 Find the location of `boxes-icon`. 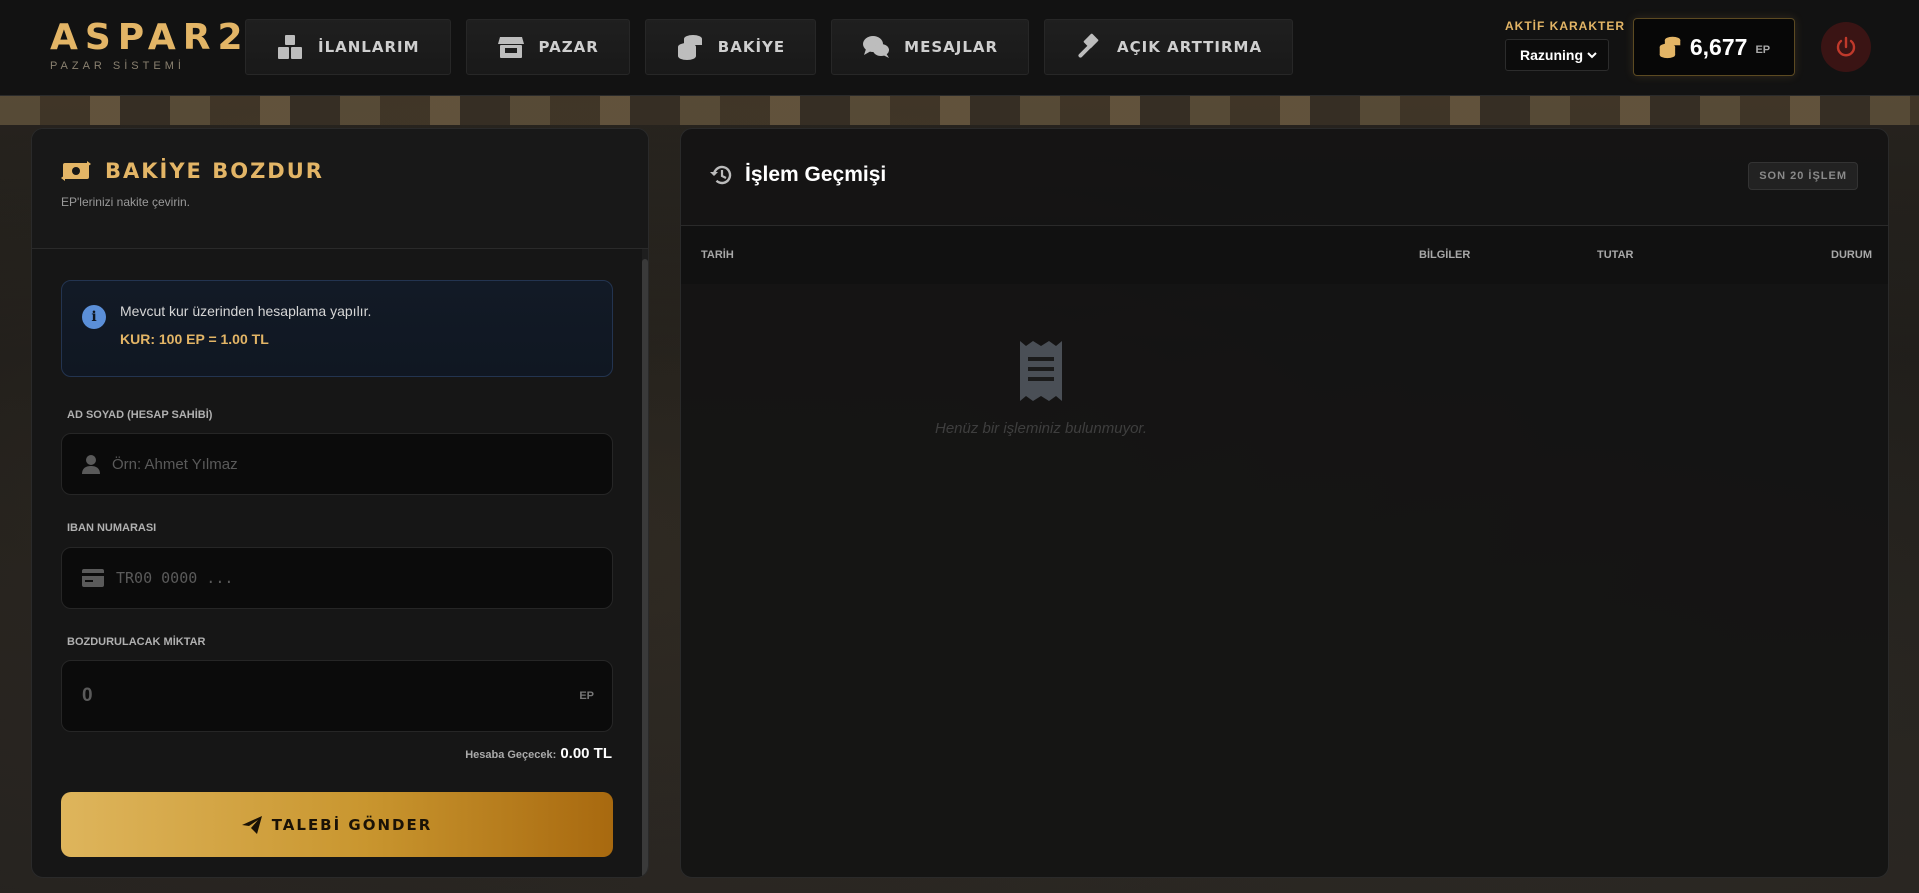

boxes-icon is located at coordinates (290, 47).